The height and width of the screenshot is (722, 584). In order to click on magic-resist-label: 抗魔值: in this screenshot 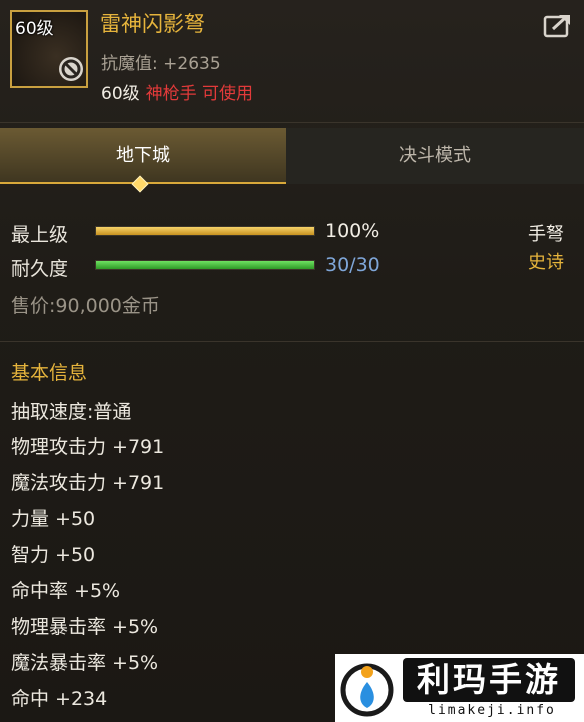, I will do `click(129, 64)`.